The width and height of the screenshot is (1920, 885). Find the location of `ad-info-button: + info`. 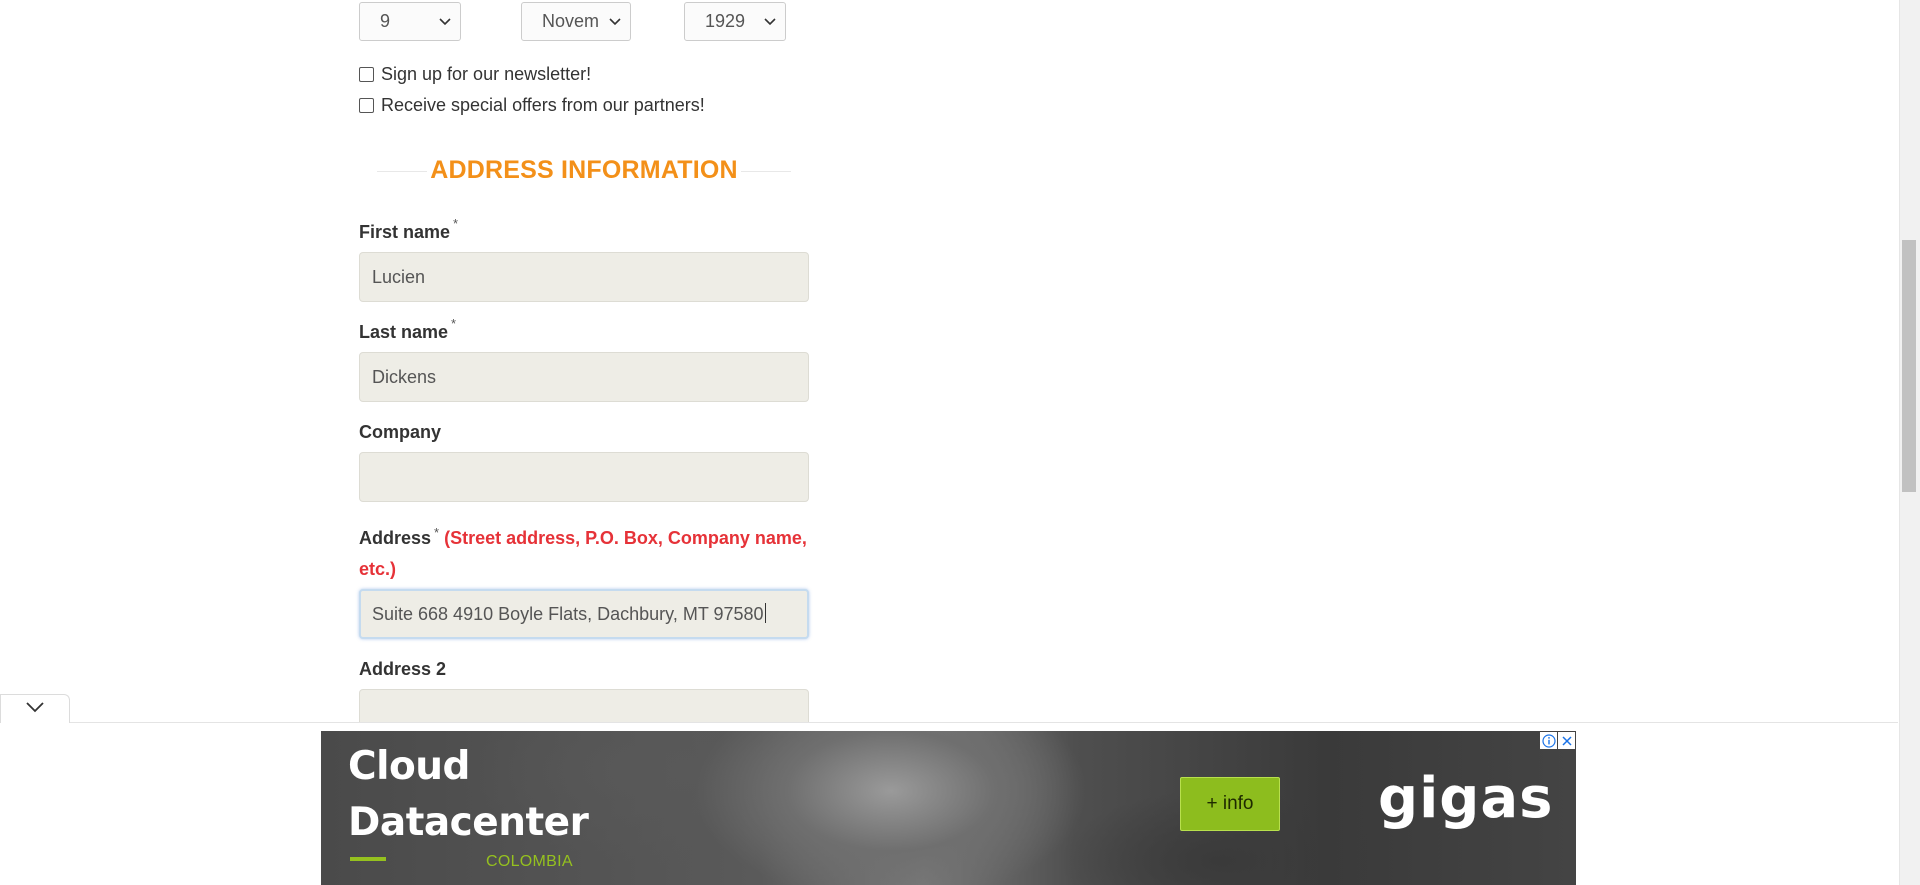

ad-info-button: + info is located at coordinates (1230, 804).